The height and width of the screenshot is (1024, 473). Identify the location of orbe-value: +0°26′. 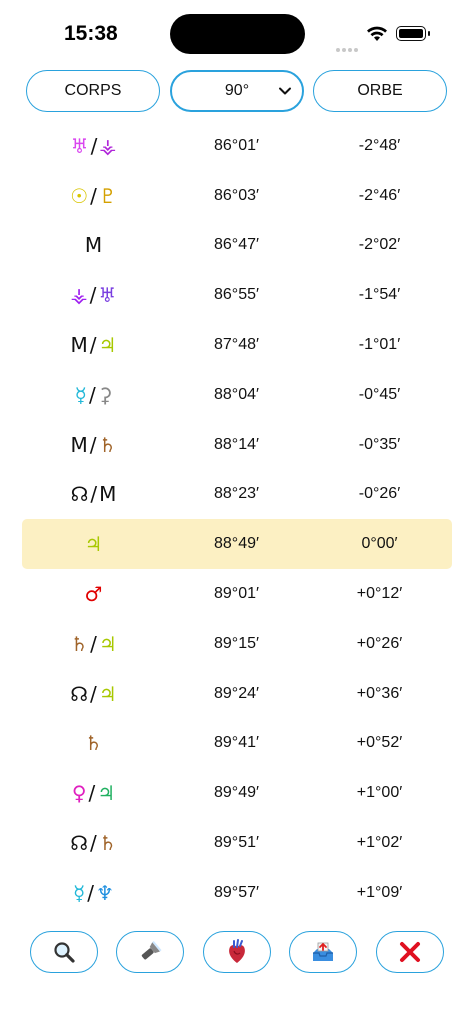
(379, 643).